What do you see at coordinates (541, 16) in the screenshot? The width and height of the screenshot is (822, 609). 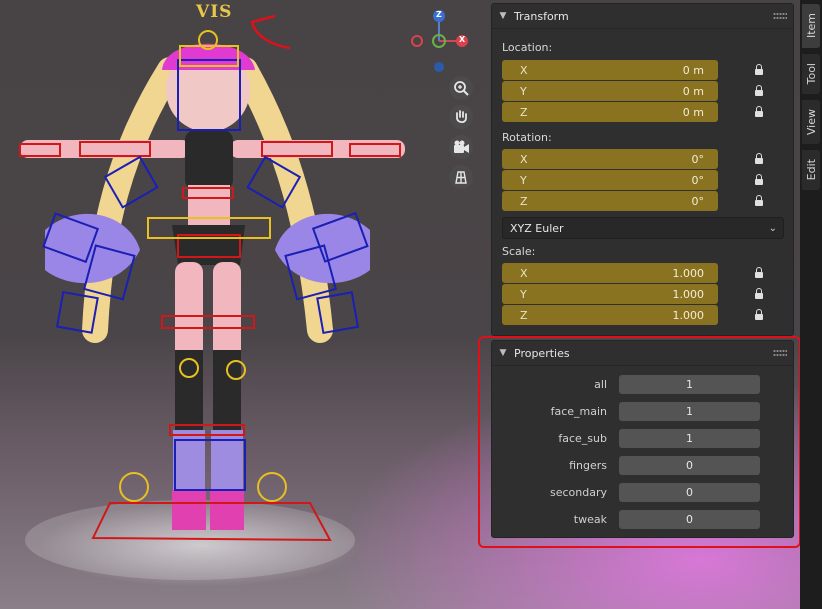 I see `transform-title: Transform` at bounding box center [541, 16].